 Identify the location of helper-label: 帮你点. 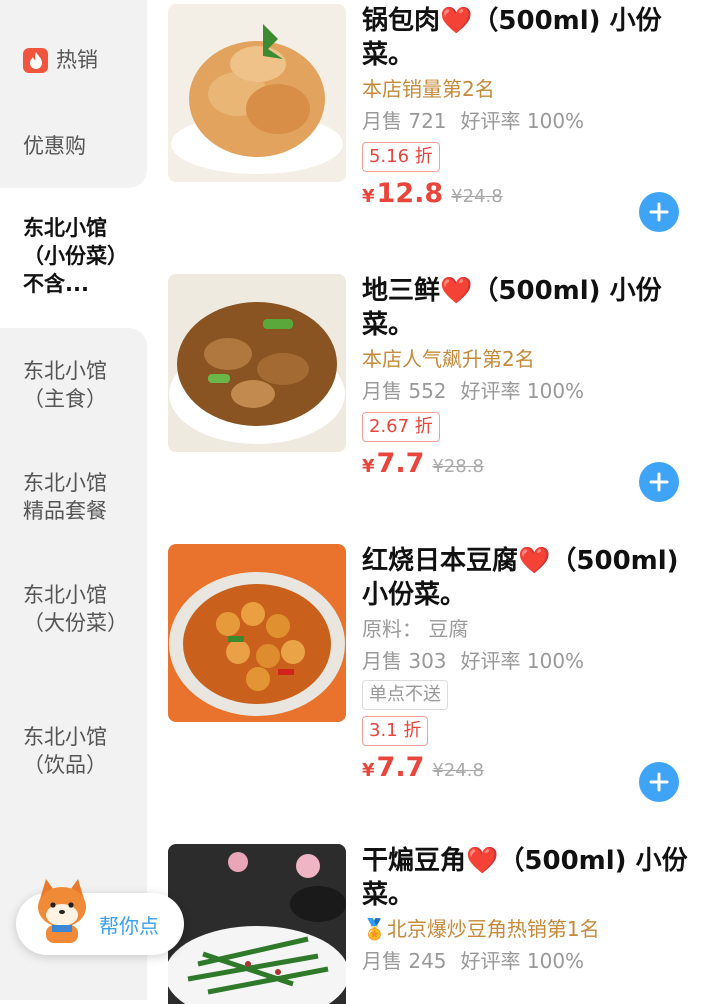
(129, 926).